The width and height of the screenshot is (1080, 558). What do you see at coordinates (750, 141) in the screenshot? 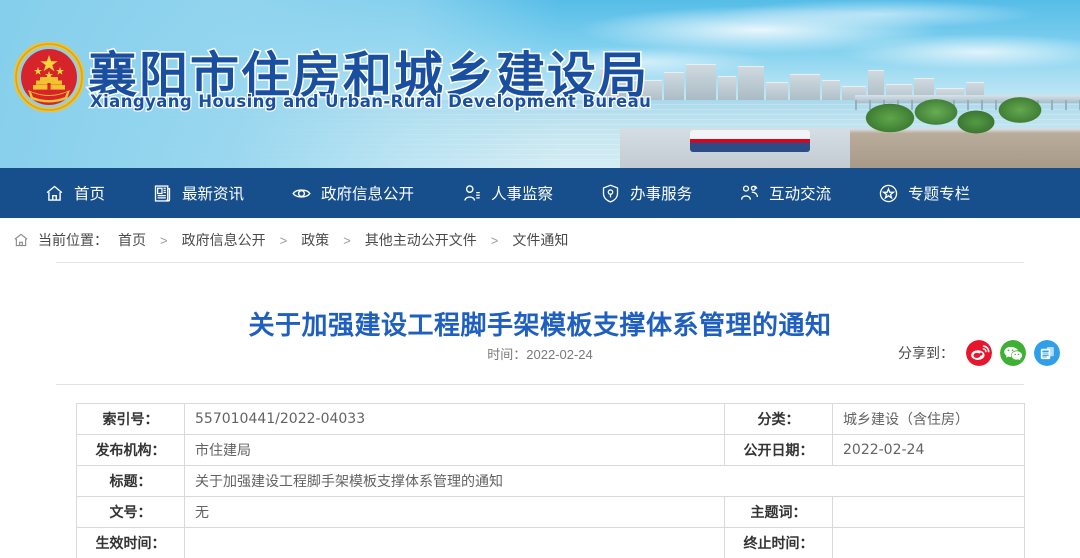
I see `banner-boat` at bounding box center [750, 141].